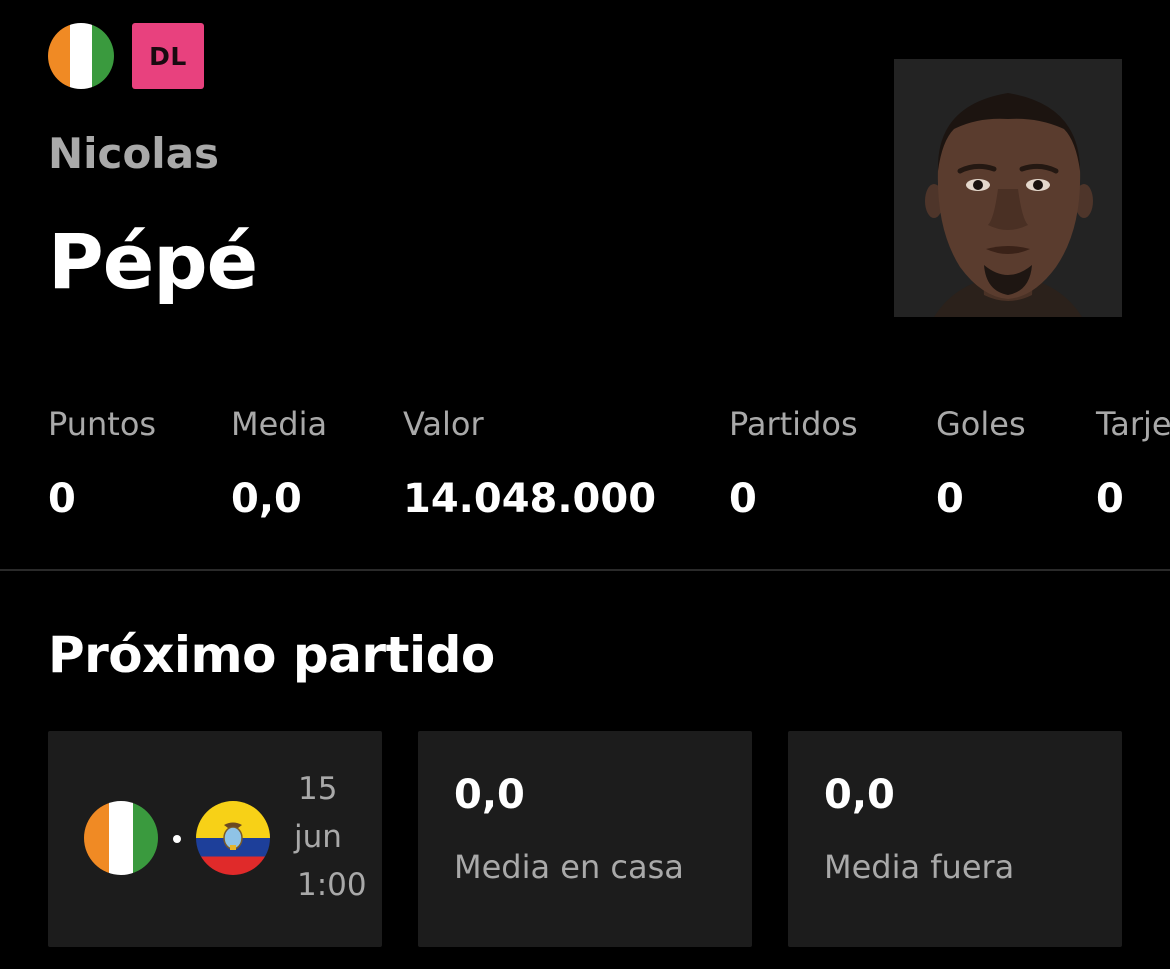 Image resolution: width=1170 pixels, height=969 pixels. Describe the element at coordinates (279, 424) in the screenshot. I see `stat-label: Media` at that location.